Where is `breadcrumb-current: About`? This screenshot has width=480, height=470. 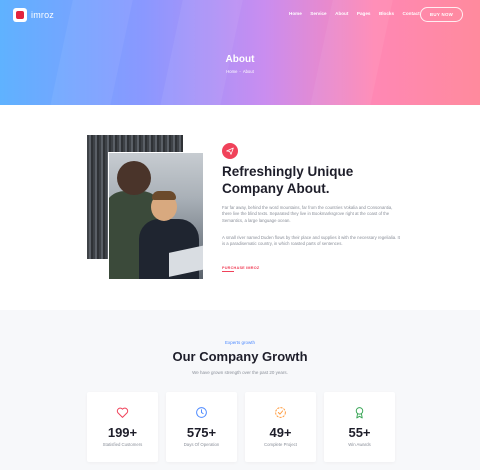 breadcrumb-current: About is located at coordinates (248, 71).